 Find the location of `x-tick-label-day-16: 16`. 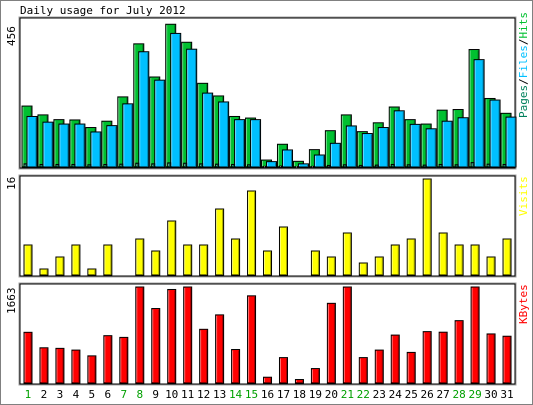

x-tick-label-day-16: 16 is located at coordinates (267, 394).